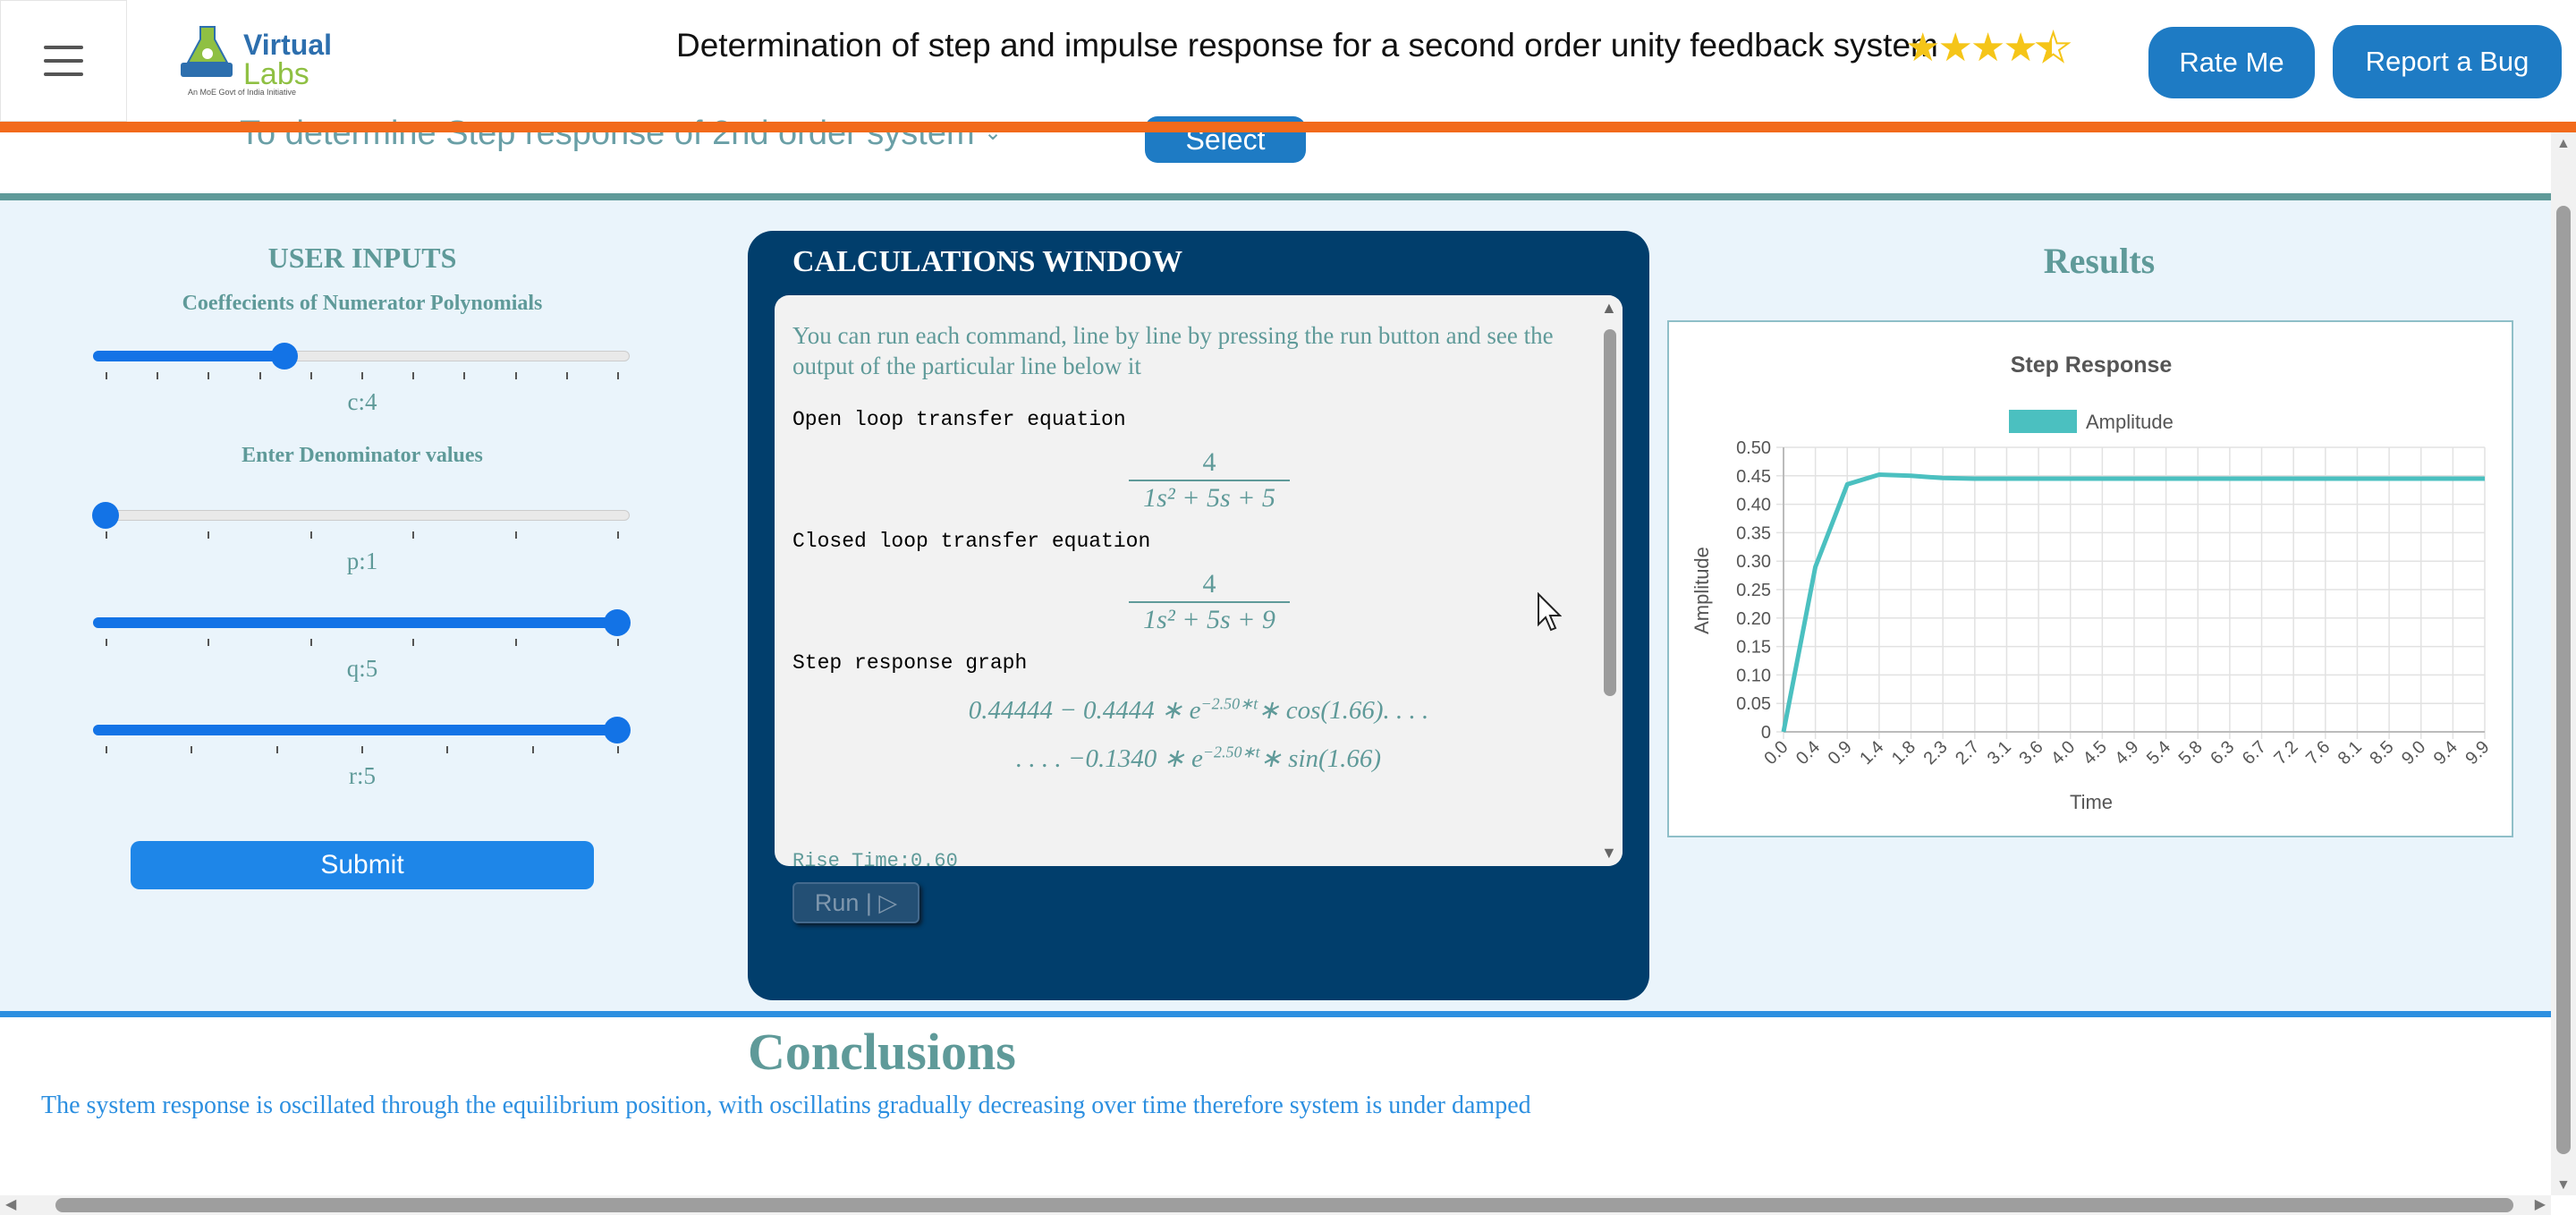 The width and height of the screenshot is (2576, 1215). I want to click on page-horizontal-scrollbar: ◀ ▶, so click(1275, 1205).